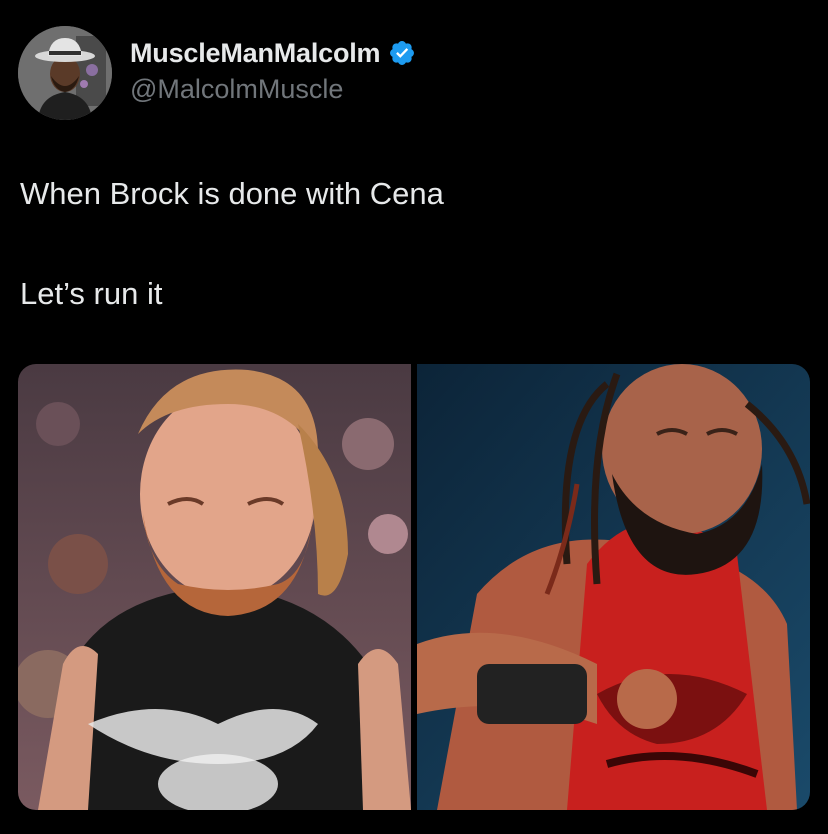 The height and width of the screenshot is (834, 828). I want to click on tweet-text-line-2: Let’s run it, so click(91, 293).